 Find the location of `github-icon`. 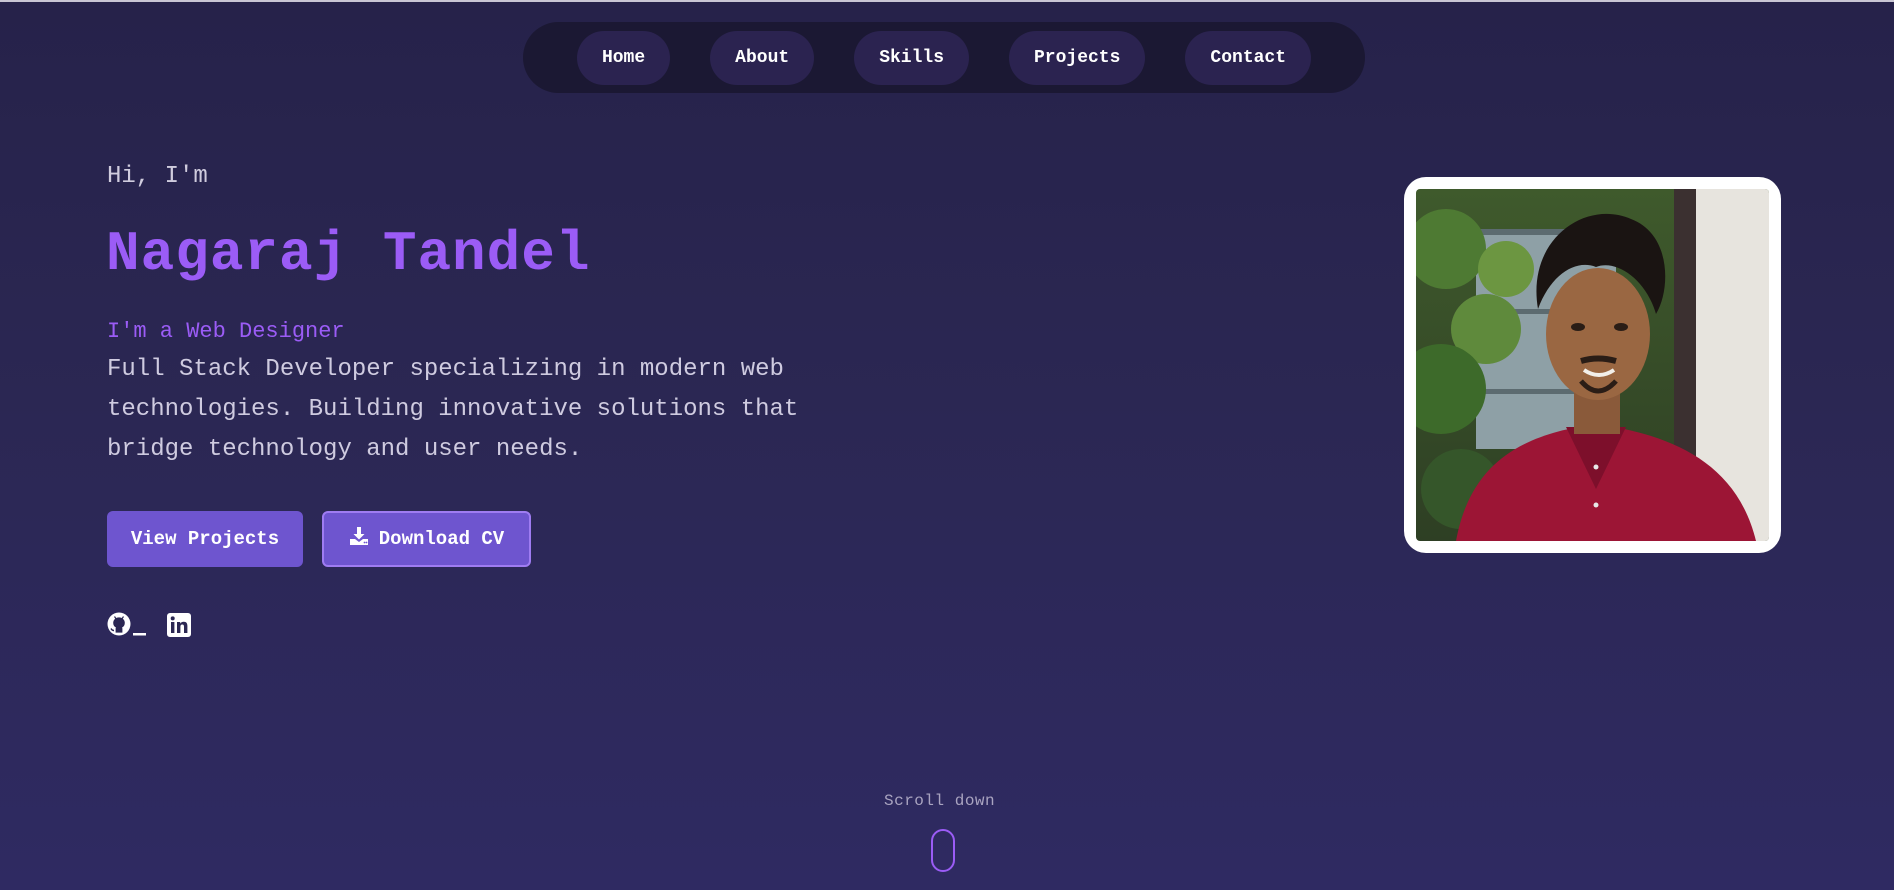

github-icon is located at coordinates (128, 627).